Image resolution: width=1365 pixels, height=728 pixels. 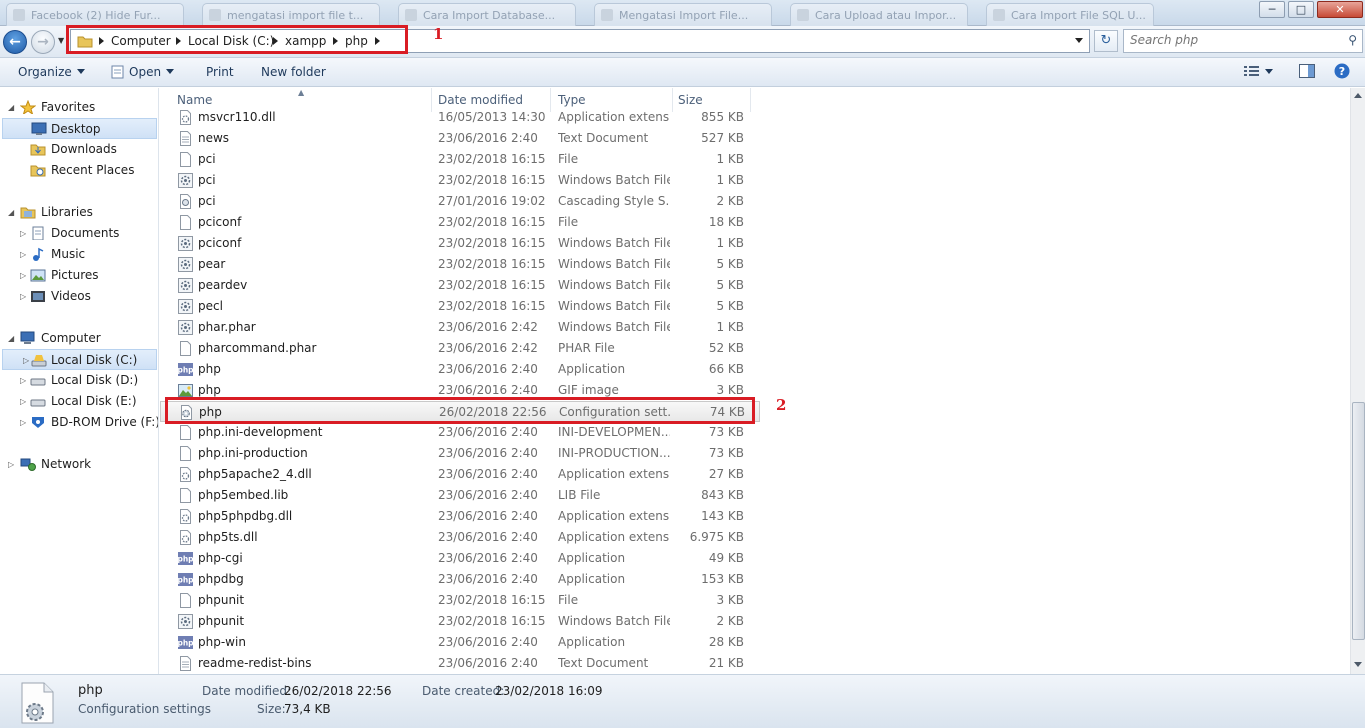 I want to click on star-icon, so click(x=28, y=107).